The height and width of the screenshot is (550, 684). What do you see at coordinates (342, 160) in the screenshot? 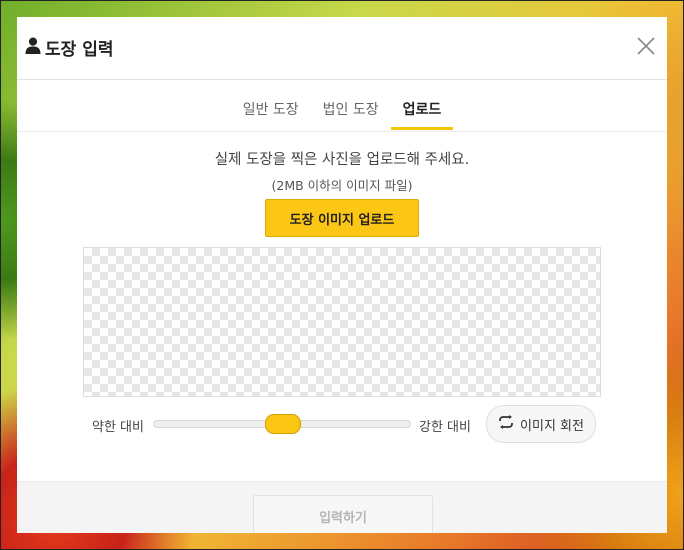
I see `upload-instruction: 실제 도장을 찍은 사진을 업로드해 주세요.` at bounding box center [342, 160].